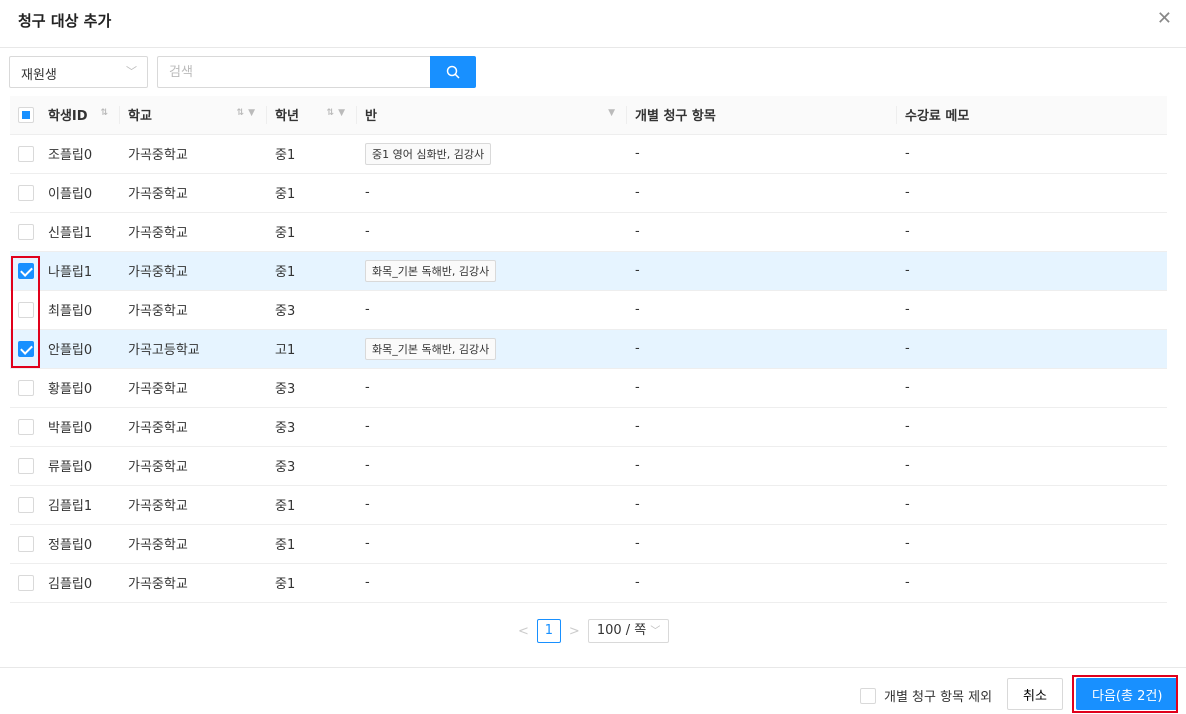  I want to click on search-input, so click(294, 72).